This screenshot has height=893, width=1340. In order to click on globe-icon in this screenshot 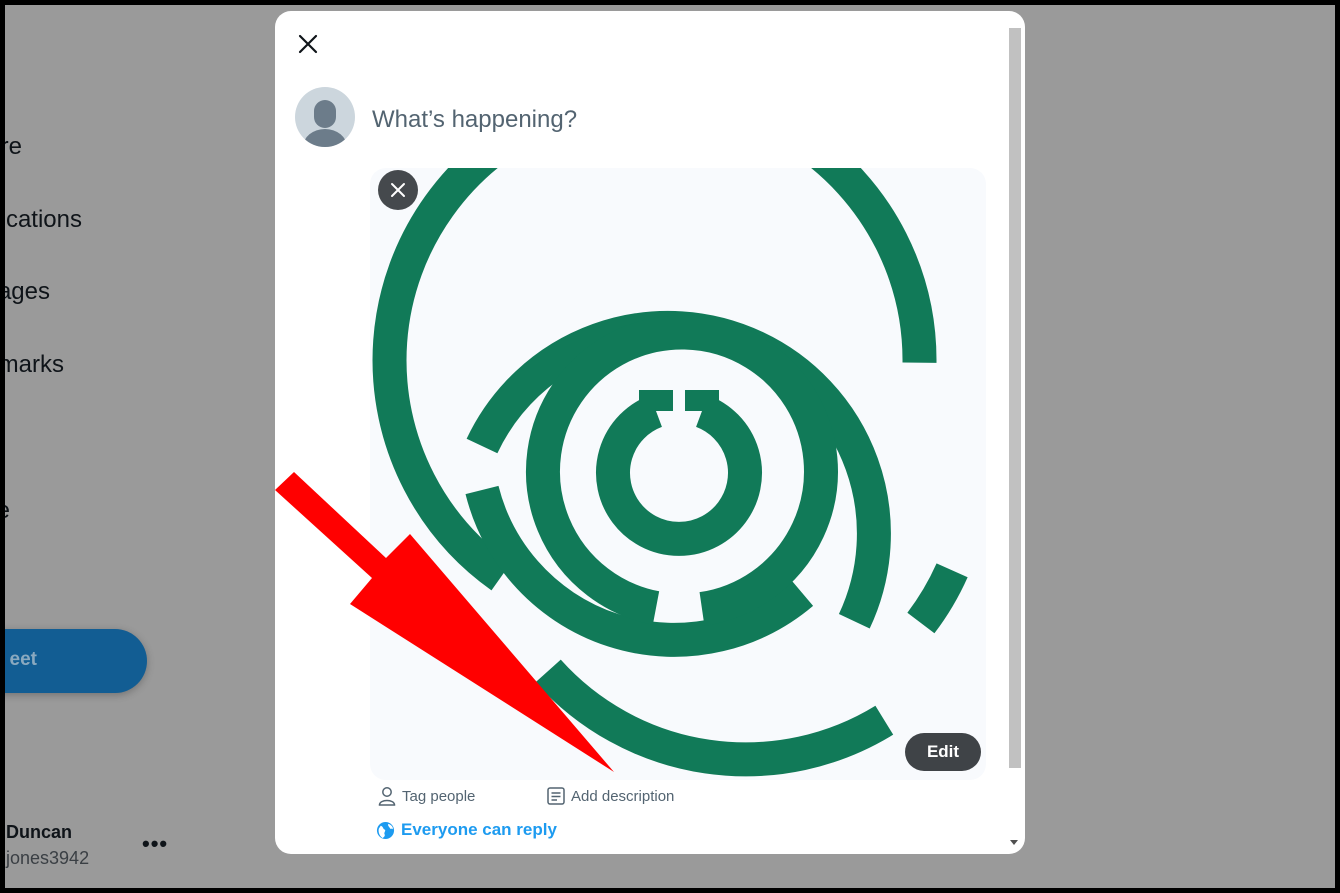, I will do `click(385, 830)`.